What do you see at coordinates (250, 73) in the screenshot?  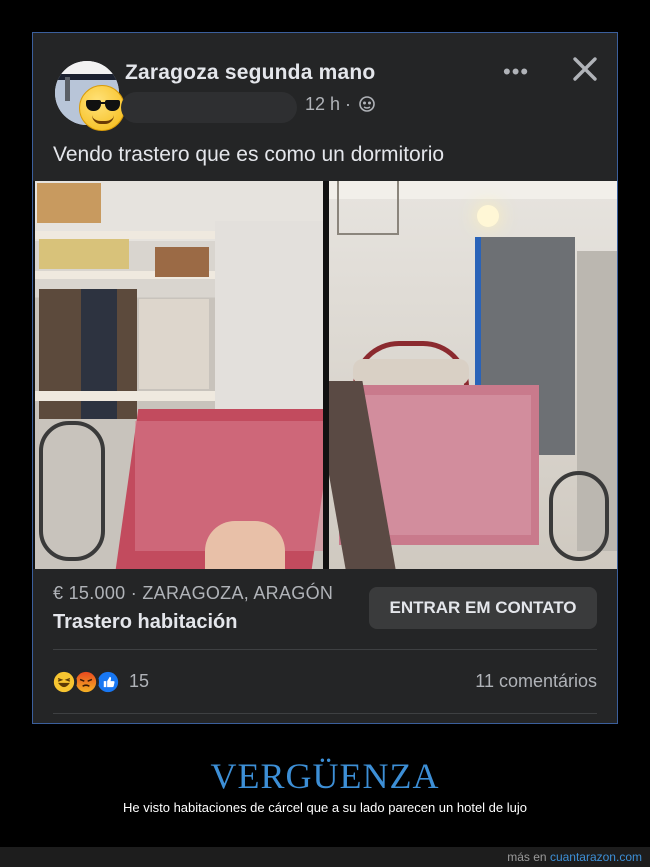 I see `page-name: Zaragoza segunda mano` at bounding box center [250, 73].